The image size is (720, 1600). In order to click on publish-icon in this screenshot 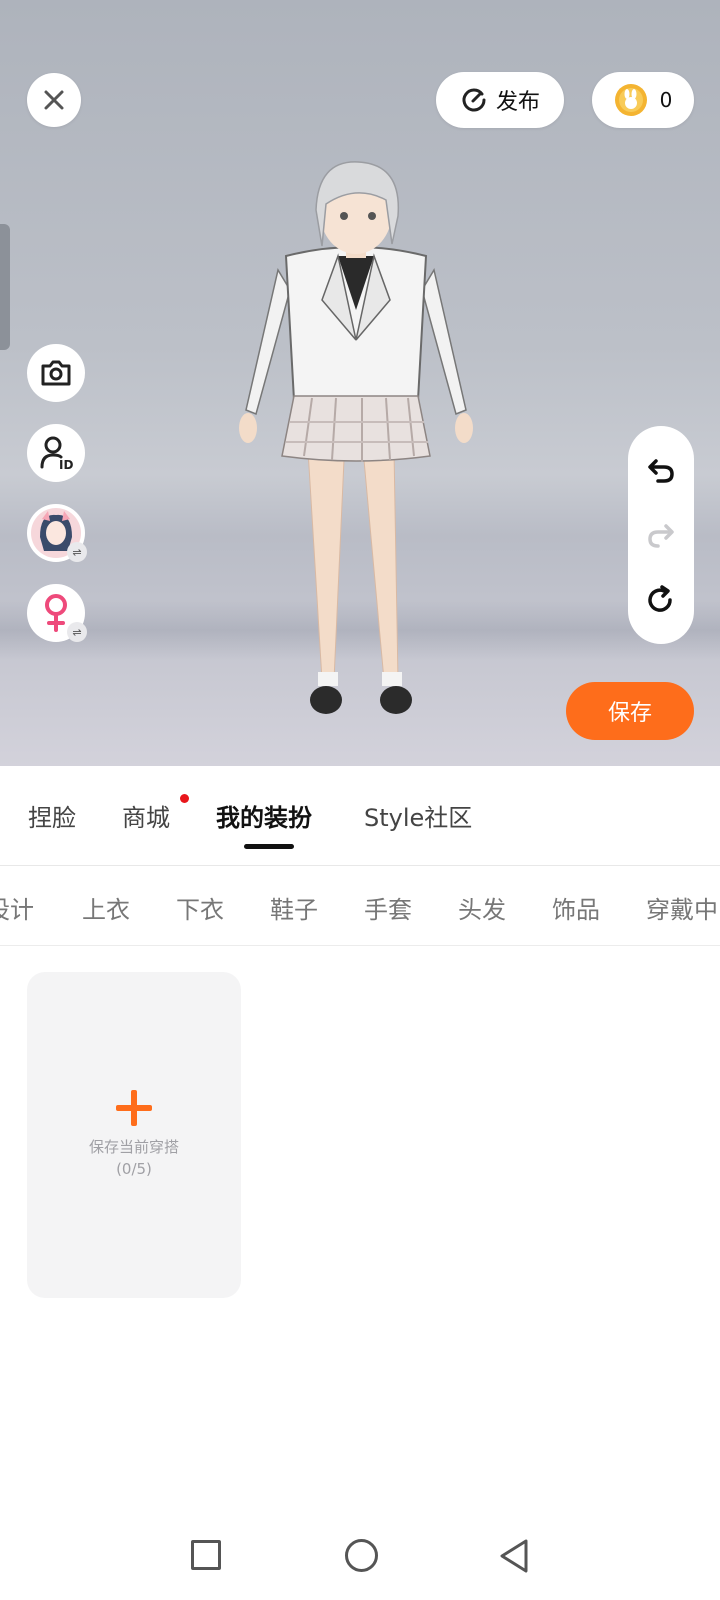, I will do `click(474, 100)`.